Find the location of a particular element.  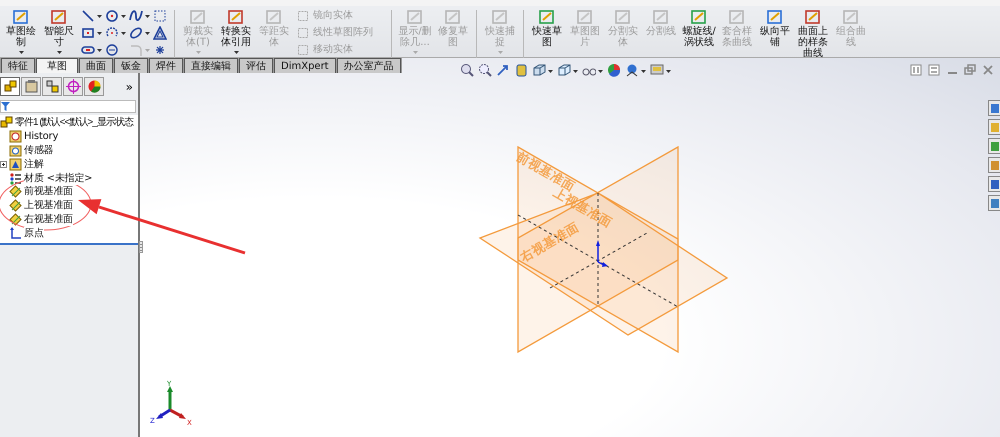

ribbon-button: 螺旋线/涡状线 is located at coordinates (699, 28).